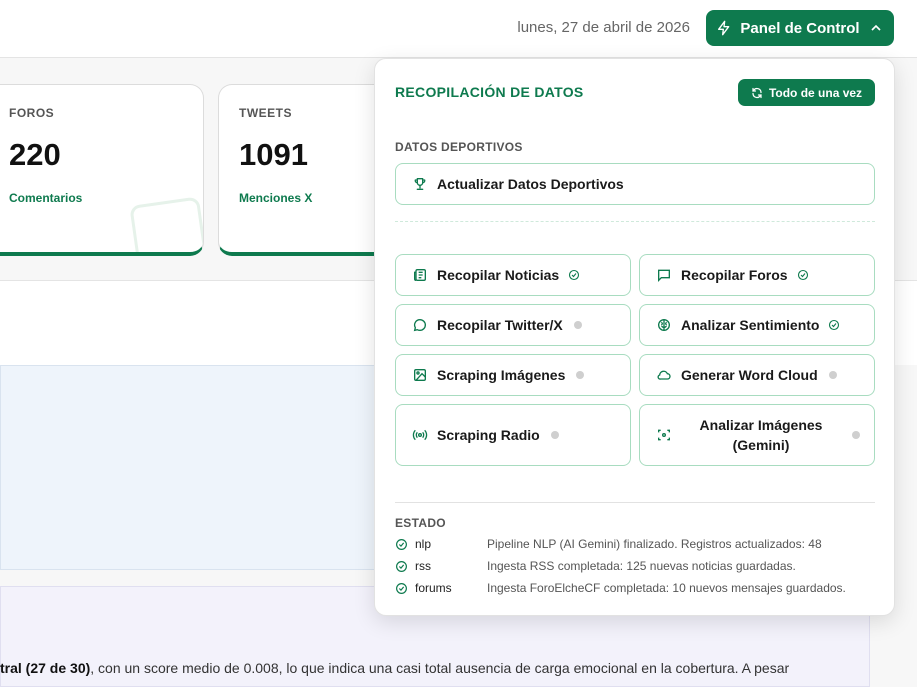  Describe the element at coordinates (45, 668) in the screenshot. I see `analysis-bold: tral (27 de 30)` at that location.